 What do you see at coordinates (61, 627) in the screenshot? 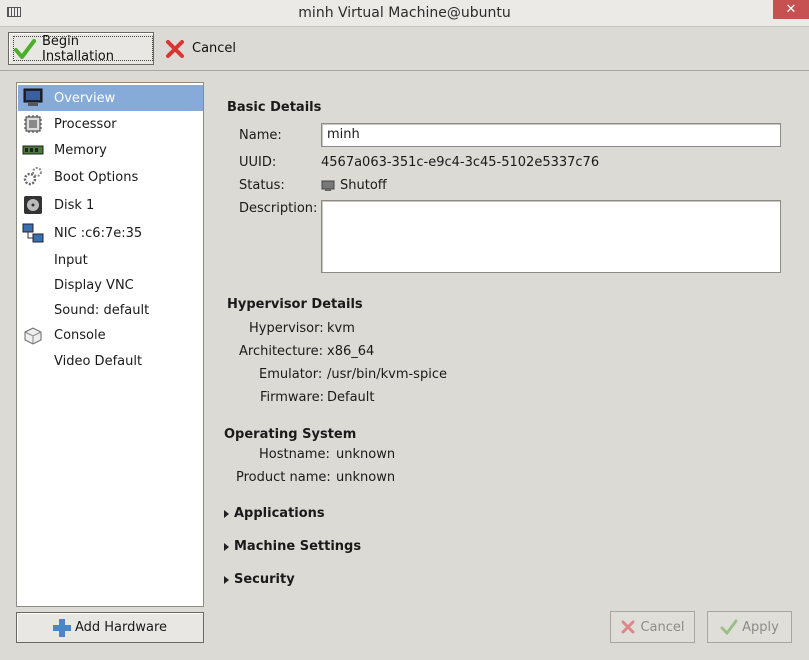
I see `plus-icon` at bounding box center [61, 627].